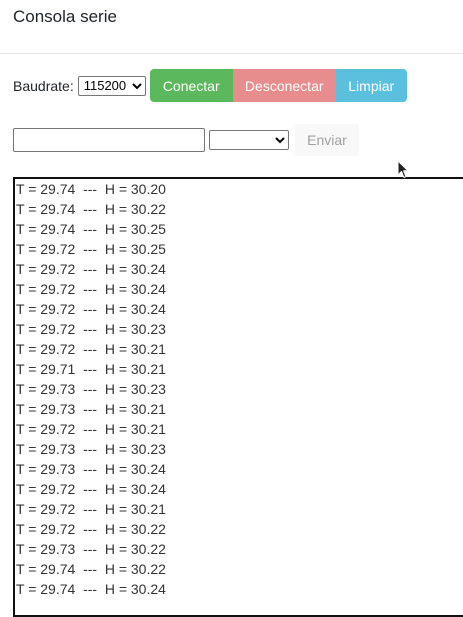 This screenshot has width=463, height=617. What do you see at coordinates (231, 53) in the screenshot?
I see `title-divider` at bounding box center [231, 53].